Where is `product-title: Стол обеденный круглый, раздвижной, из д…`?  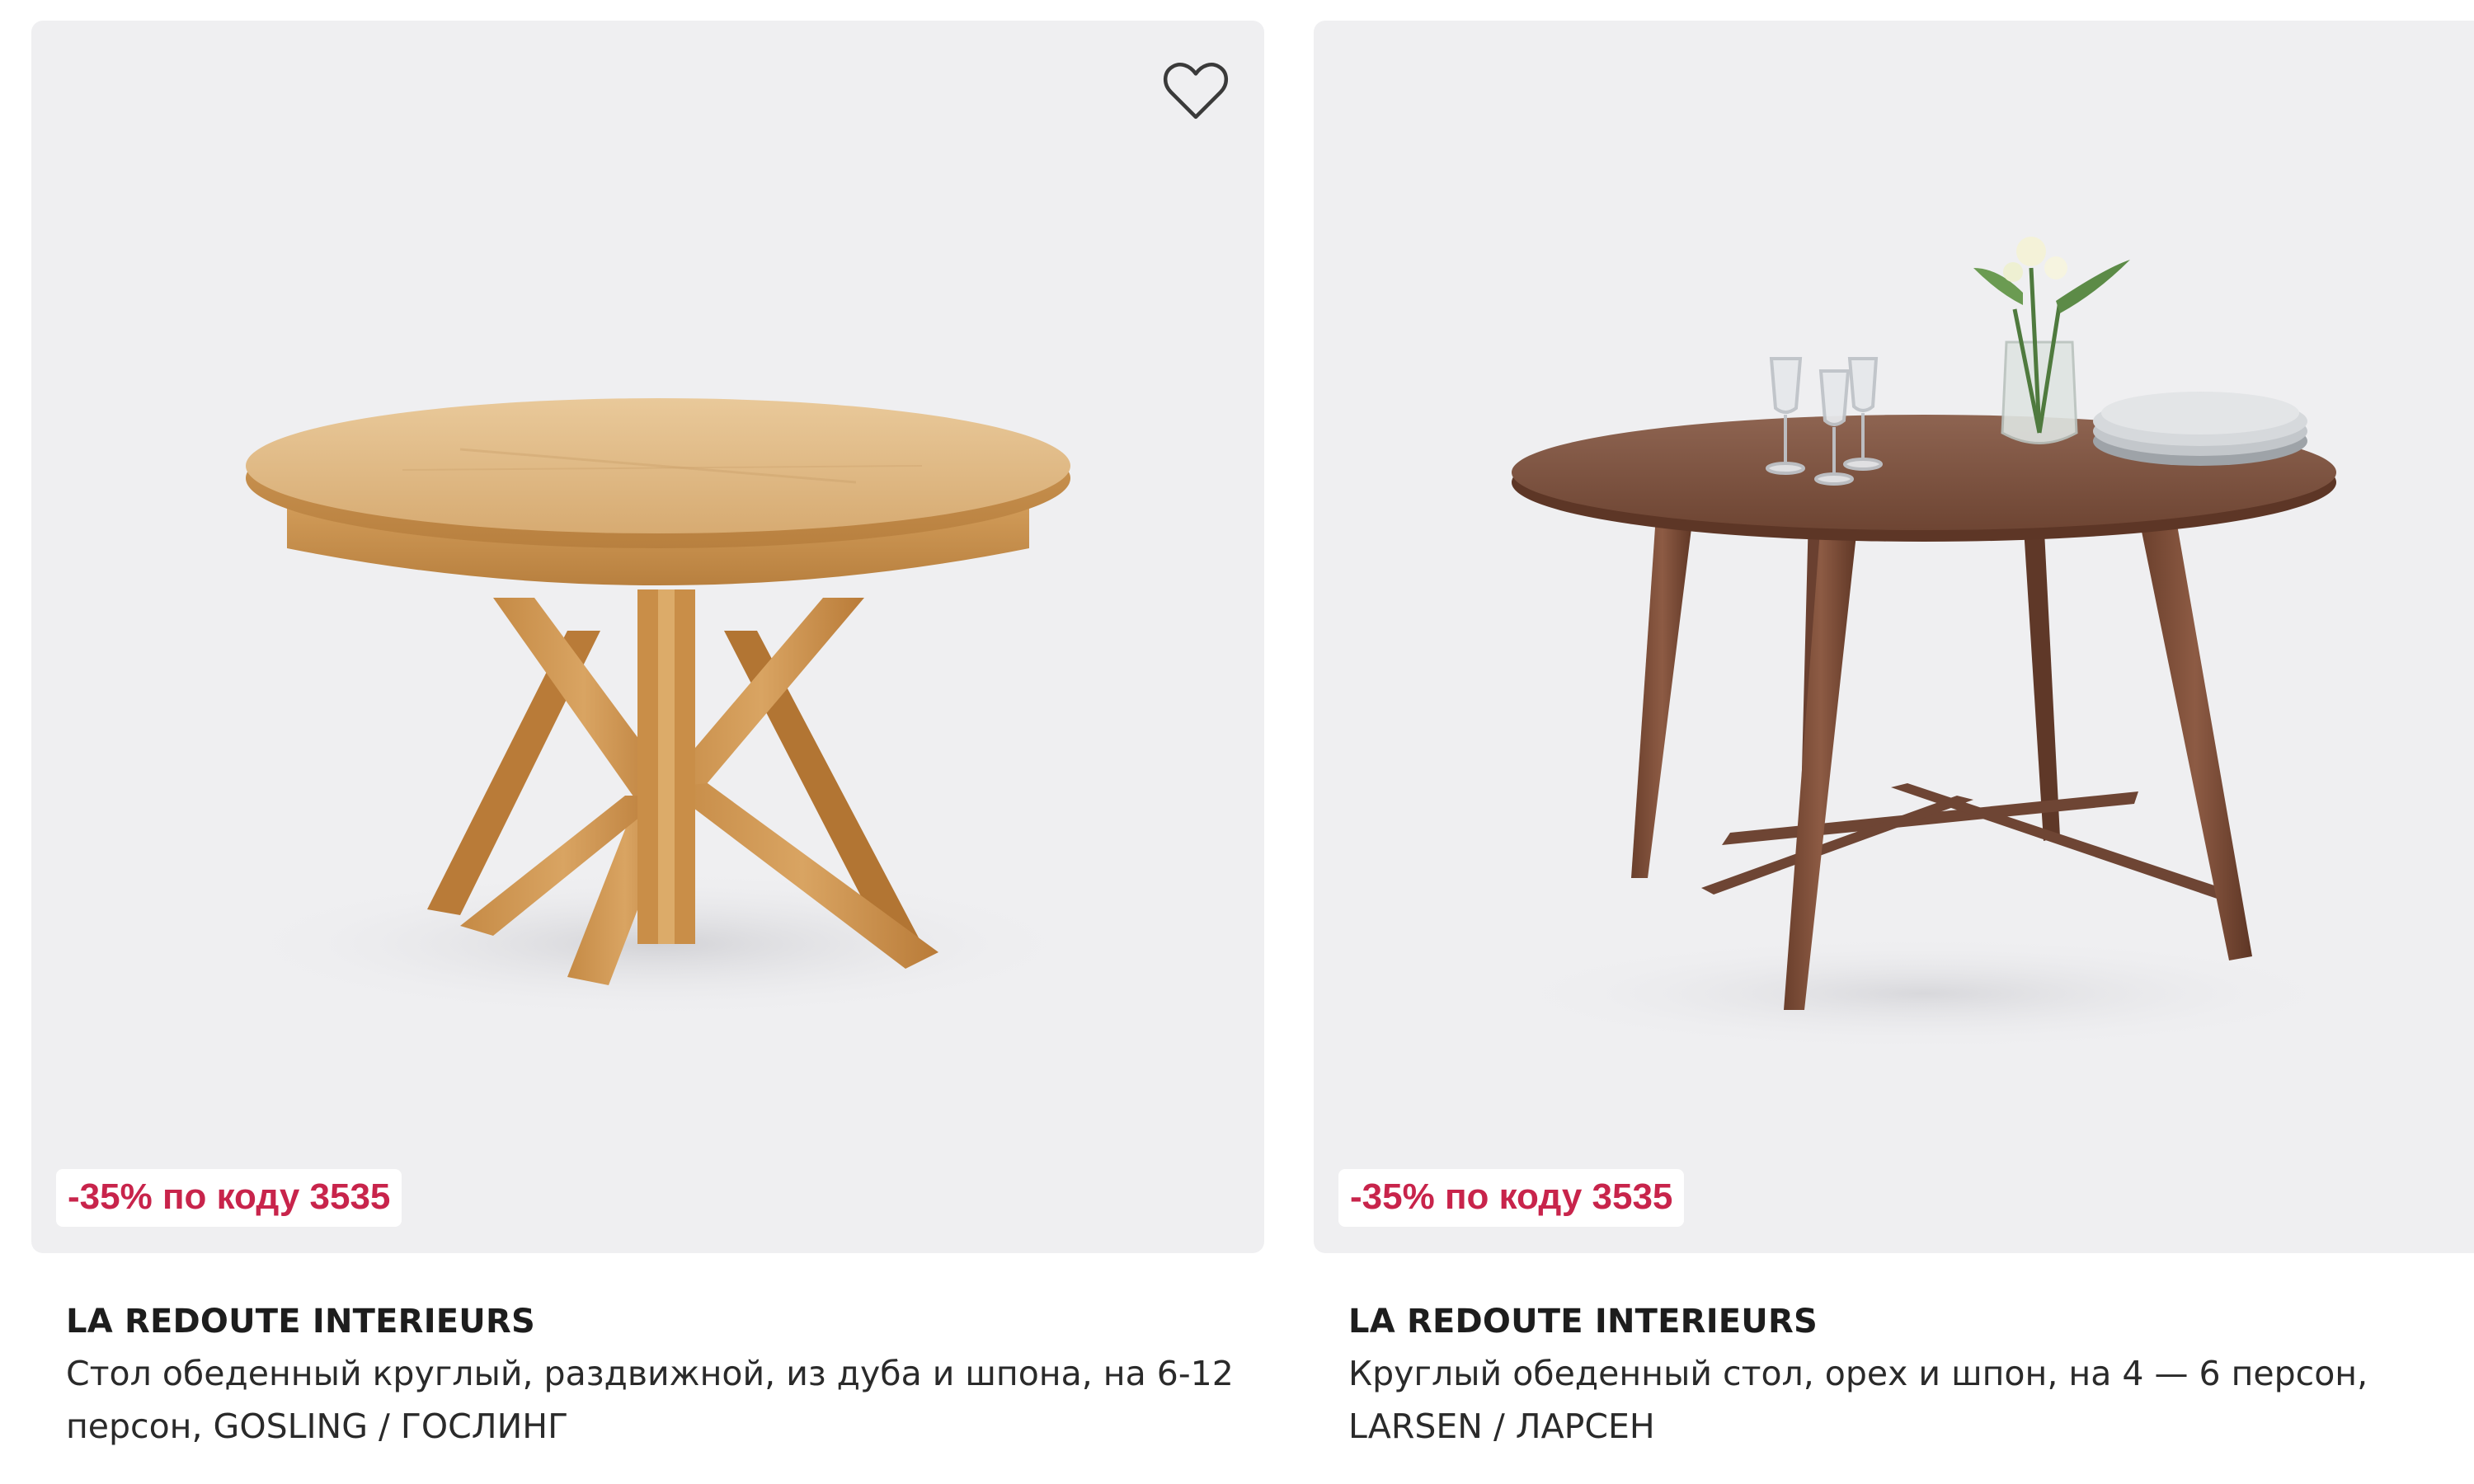 product-title: Стол обеденный круглый, раздвижной, из д… is located at coordinates (651, 1400).